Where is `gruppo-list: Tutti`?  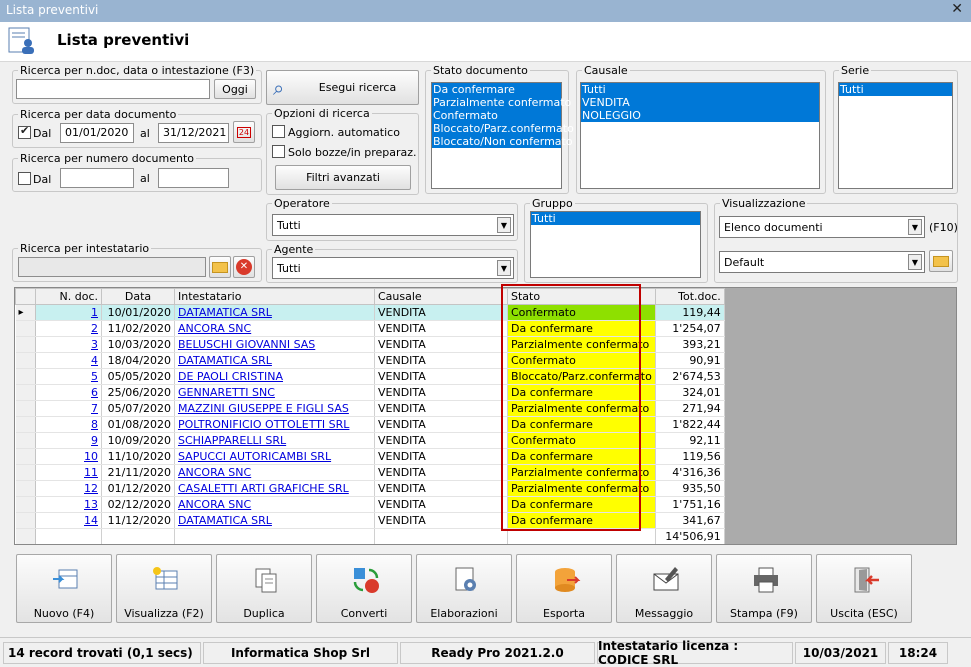
gruppo-list: Tutti is located at coordinates (615, 244).